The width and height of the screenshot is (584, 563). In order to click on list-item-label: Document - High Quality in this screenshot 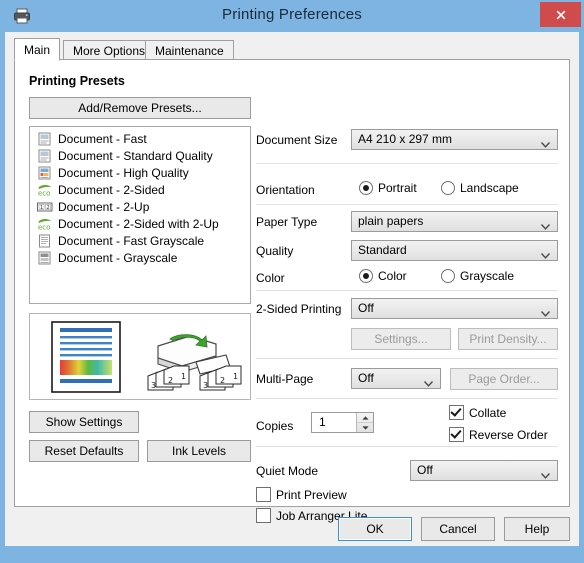, I will do `click(123, 172)`.